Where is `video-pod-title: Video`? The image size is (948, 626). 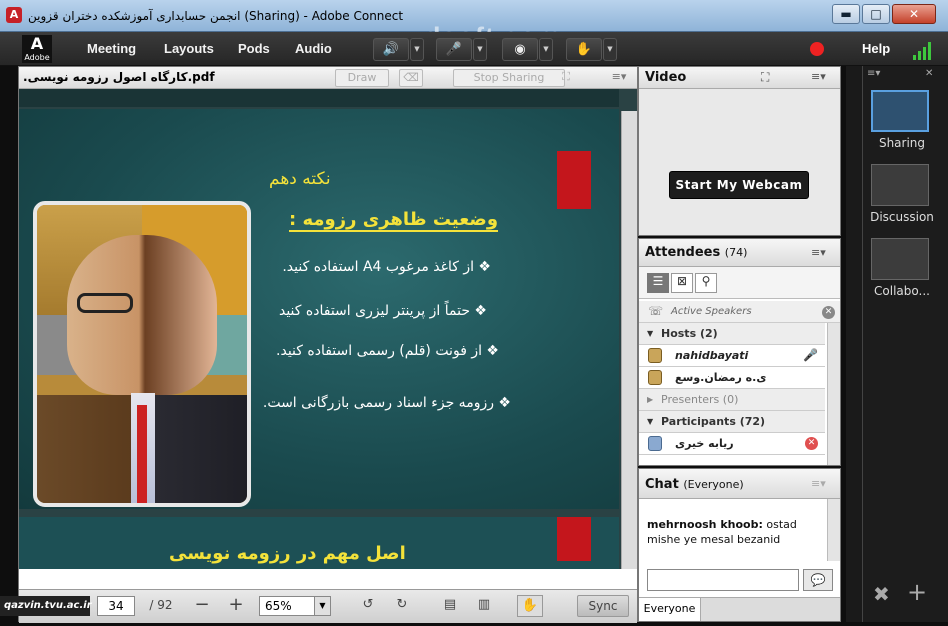 video-pod-title: Video is located at coordinates (666, 77).